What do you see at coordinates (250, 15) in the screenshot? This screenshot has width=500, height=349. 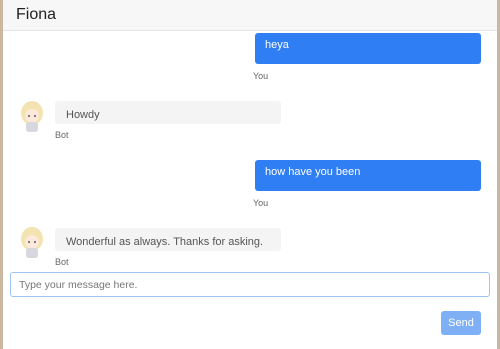 I see `chat-header: Fiona` at bounding box center [250, 15].